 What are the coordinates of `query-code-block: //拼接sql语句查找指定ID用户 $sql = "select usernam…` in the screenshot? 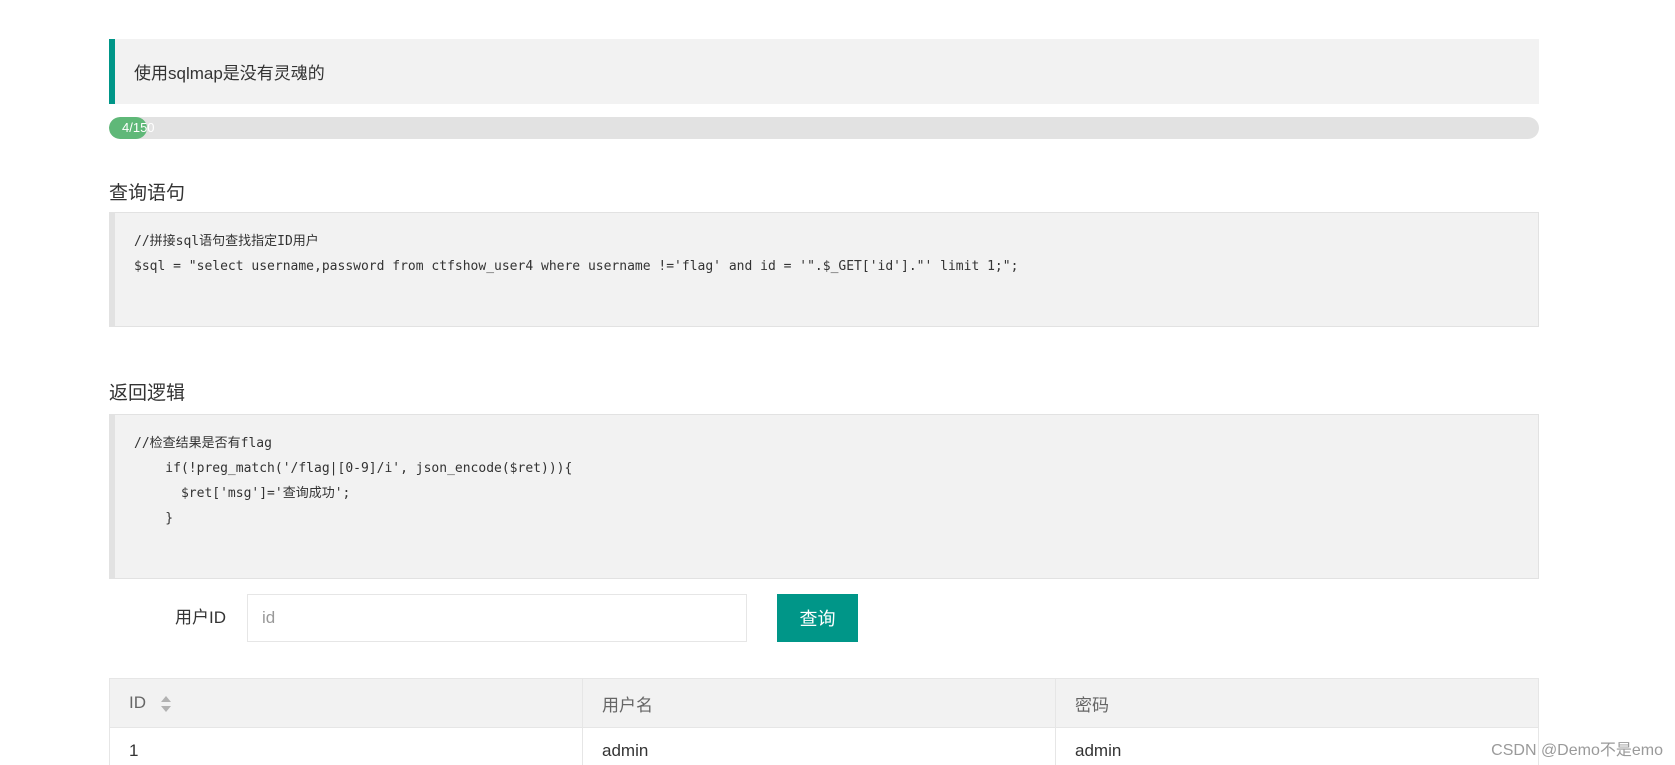 It's located at (824, 269).